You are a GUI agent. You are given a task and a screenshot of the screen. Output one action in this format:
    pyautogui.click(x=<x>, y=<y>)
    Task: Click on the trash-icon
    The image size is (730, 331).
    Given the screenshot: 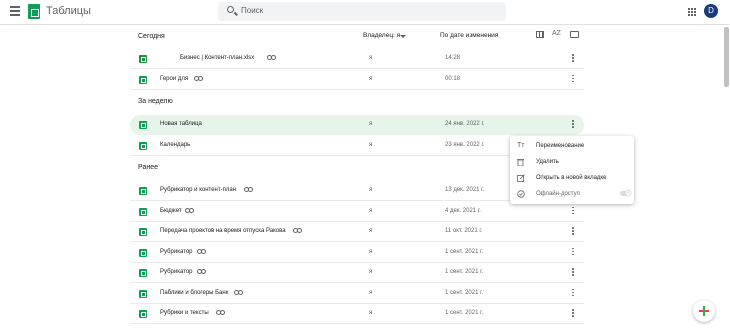 What is the action you would take?
    pyautogui.click(x=521, y=162)
    